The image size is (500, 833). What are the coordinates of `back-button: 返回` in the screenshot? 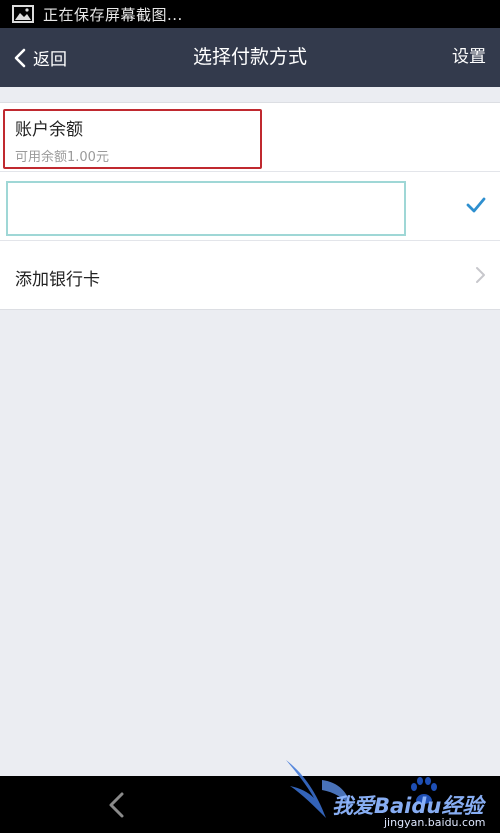 It's located at (40, 57).